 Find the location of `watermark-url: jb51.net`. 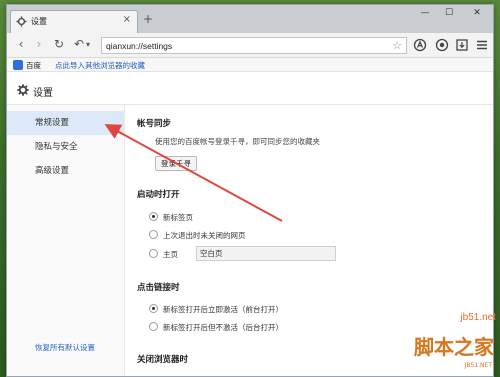

watermark-url: jb51.net is located at coordinates (478, 317).